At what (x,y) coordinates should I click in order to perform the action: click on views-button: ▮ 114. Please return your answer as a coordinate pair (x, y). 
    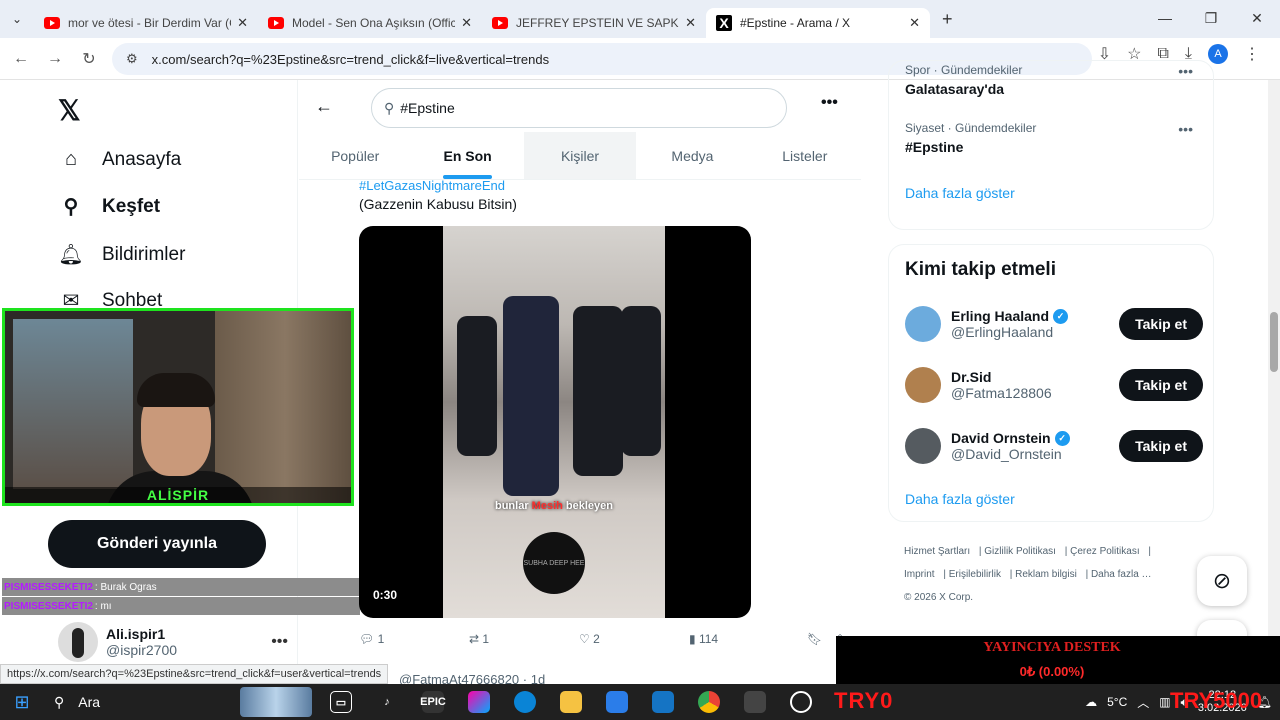
    Looking at the image, I should click on (748, 639).